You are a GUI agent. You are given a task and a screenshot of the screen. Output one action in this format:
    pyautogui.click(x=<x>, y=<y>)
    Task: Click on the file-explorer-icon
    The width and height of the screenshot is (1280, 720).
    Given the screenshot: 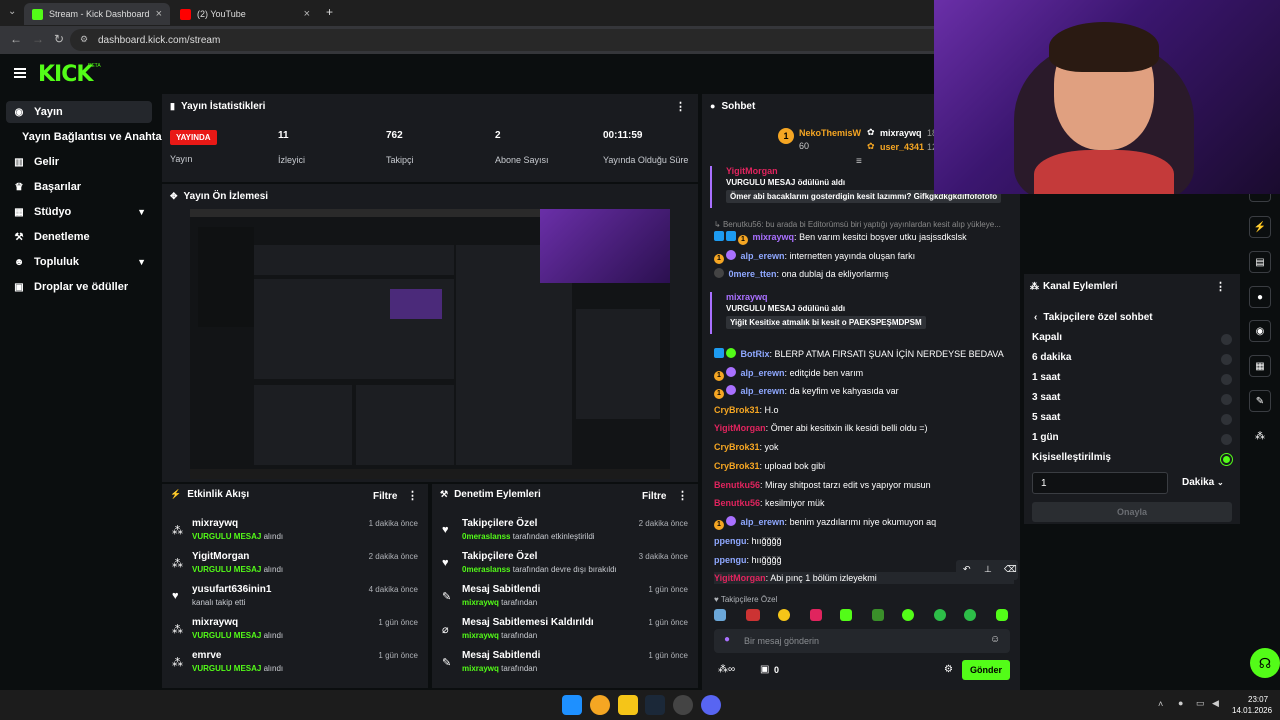 What is the action you would take?
    pyautogui.click(x=628, y=705)
    